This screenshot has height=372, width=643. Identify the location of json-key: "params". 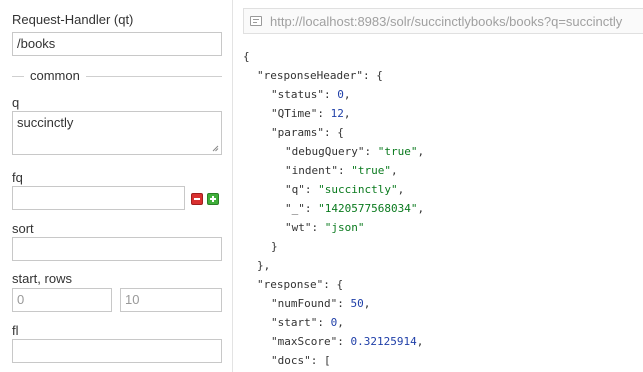
(297, 132).